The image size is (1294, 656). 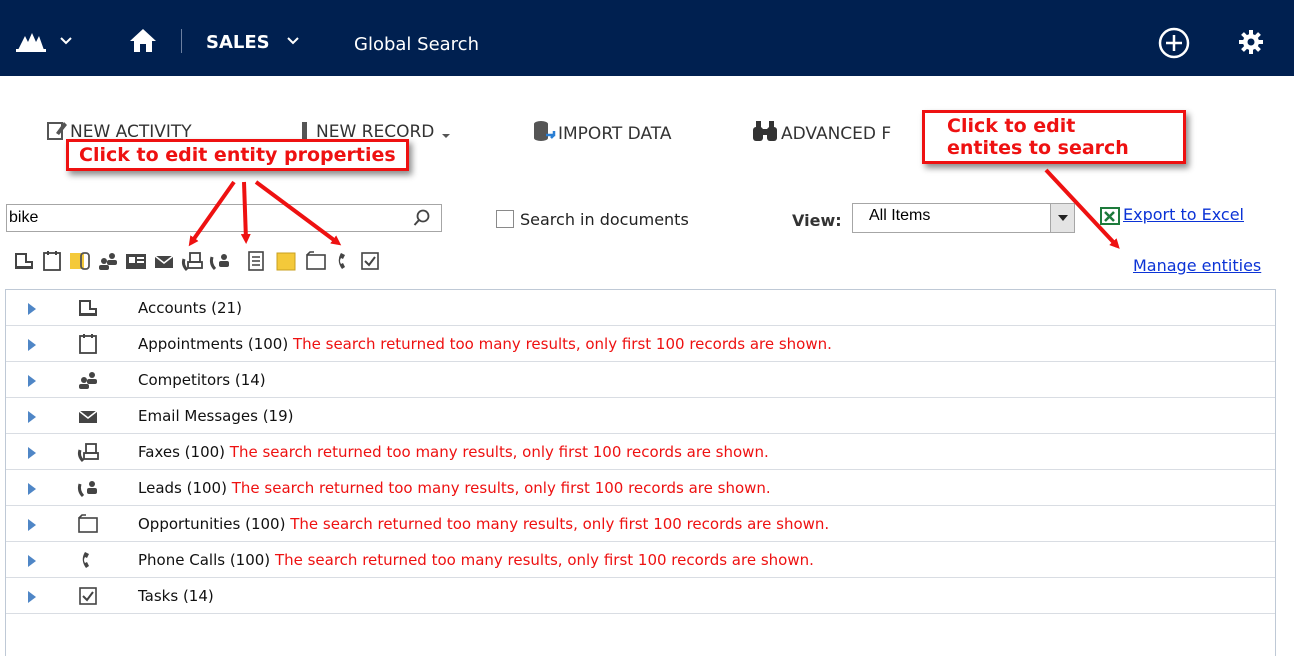 I want to click on nav-divider, so click(x=181, y=41).